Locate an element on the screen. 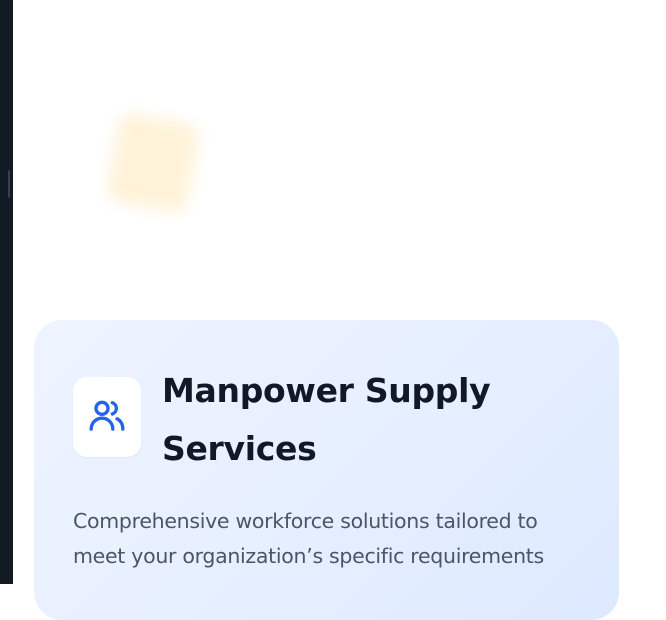 The width and height of the screenshot is (666, 620). service-icon-tile is located at coordinates (107, 417).